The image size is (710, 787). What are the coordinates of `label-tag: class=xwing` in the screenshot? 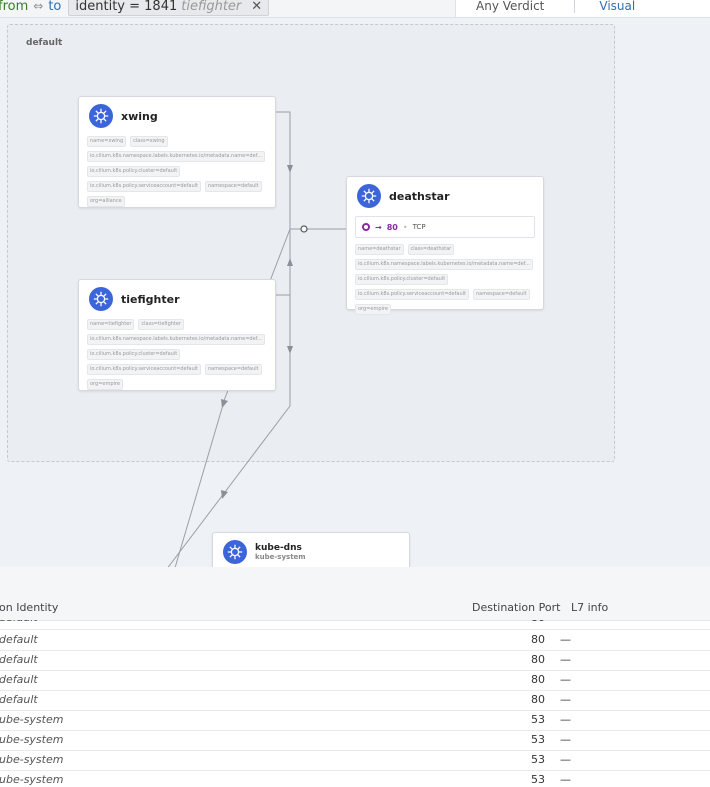 It's located at (149, 141).